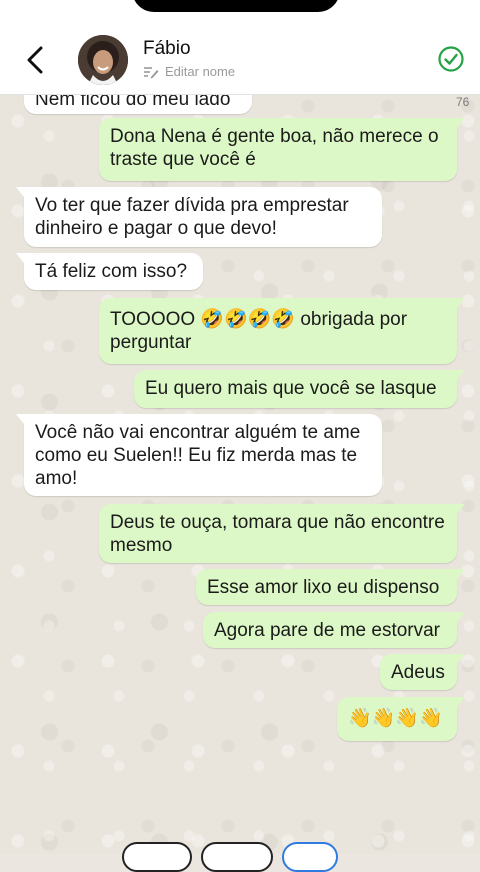  I want to click on message-text: Eu quero mais que você se lasque, so click(291, 388).